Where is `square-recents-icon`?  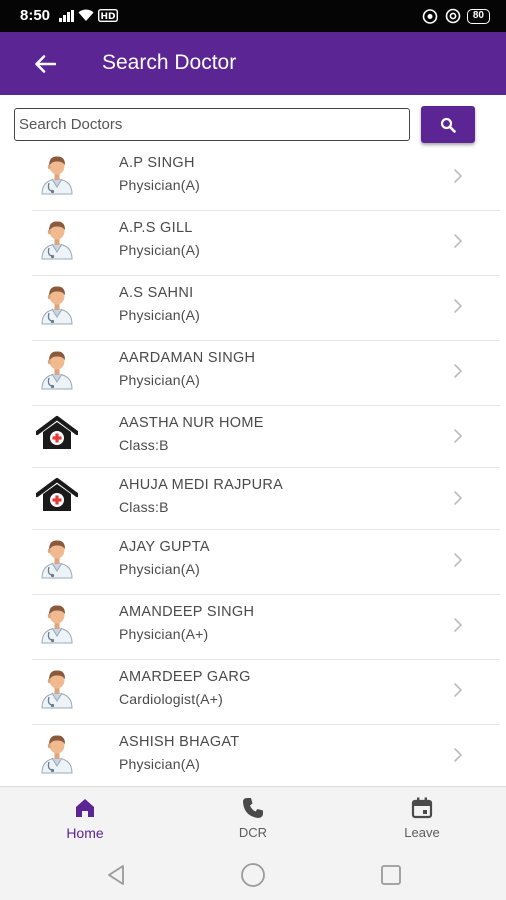 square-recents-icon is located at coordinates (391, 875).